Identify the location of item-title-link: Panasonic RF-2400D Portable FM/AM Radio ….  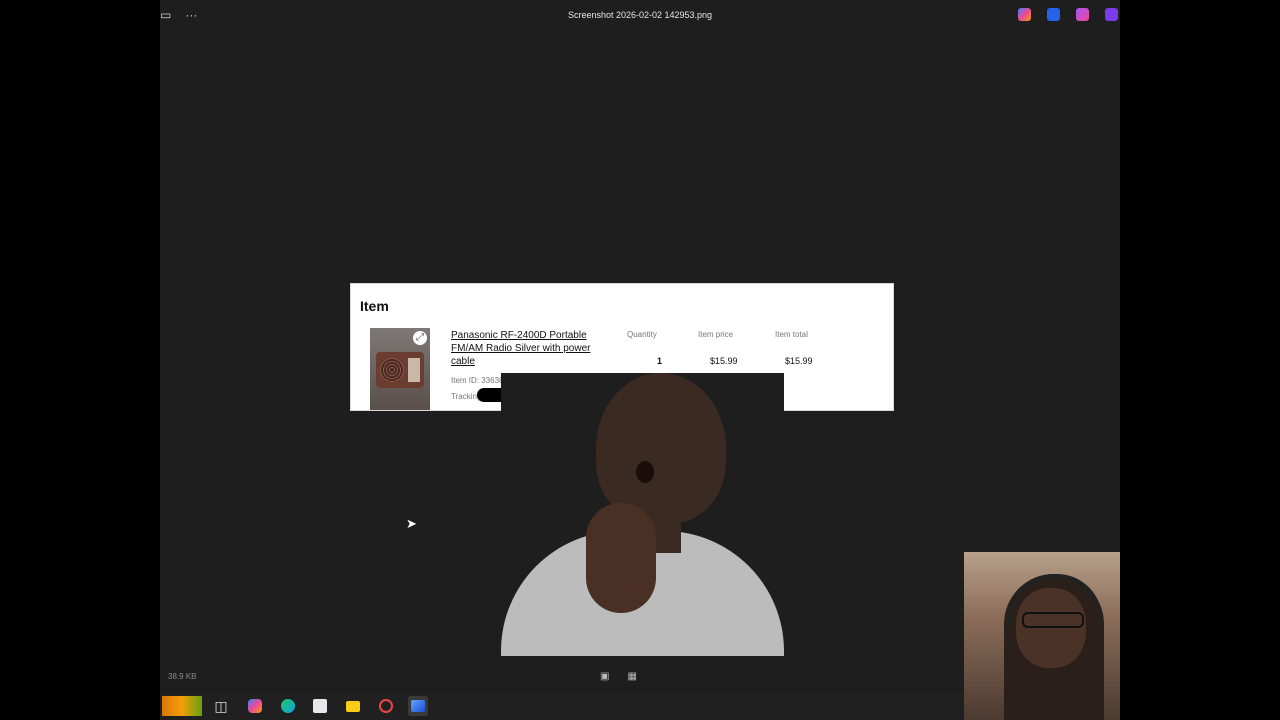
(526, 348).